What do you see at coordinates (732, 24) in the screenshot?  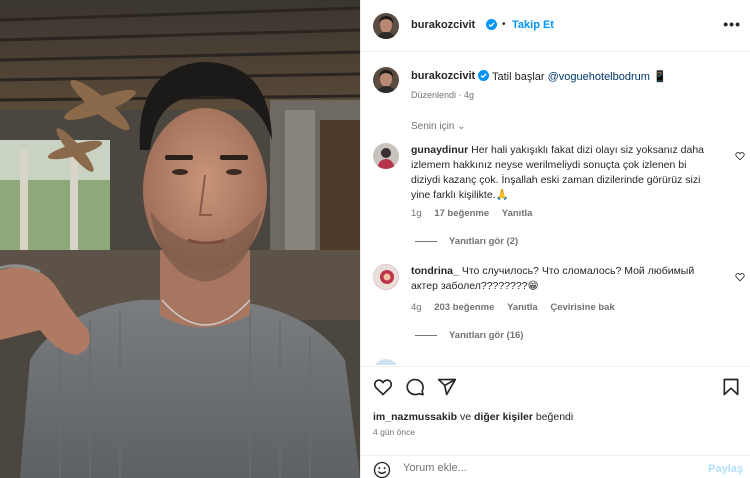 I see `more-options-icon: •••` at bounding box center [732, 24].